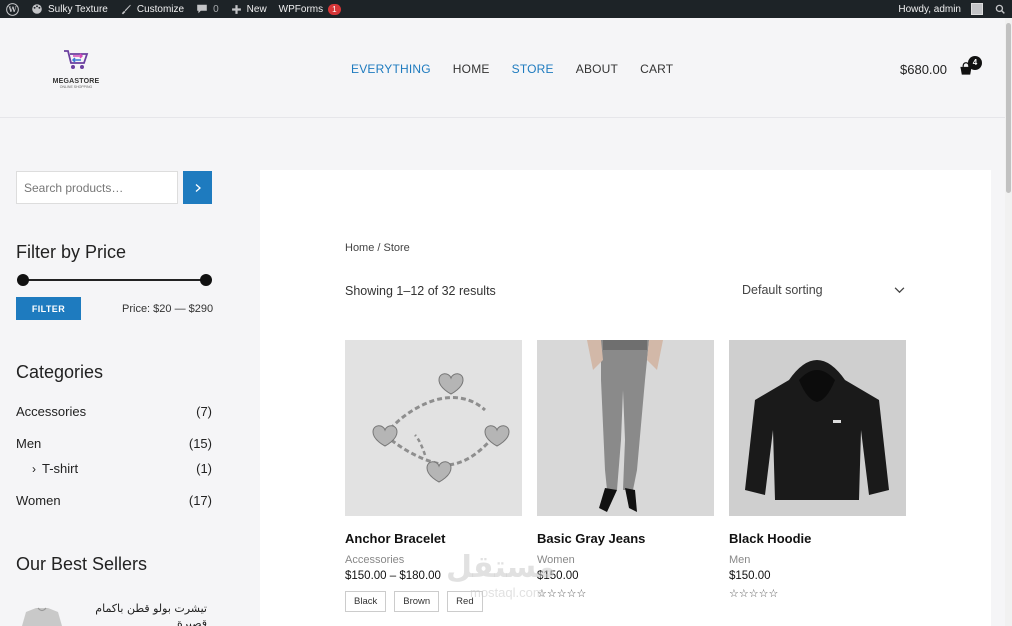  What do you see at coordinates (256, 9) in the screenshot?
I see `new-label: New` at bounding box center [256, 9].